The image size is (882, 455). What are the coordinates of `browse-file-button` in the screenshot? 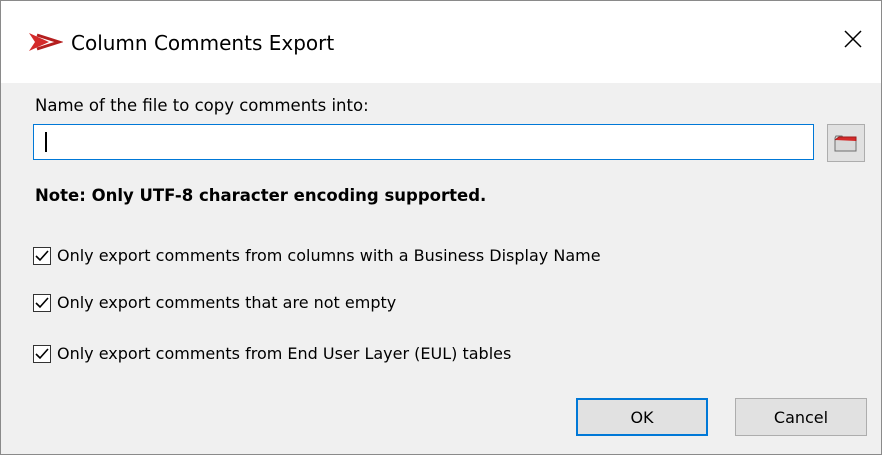 It's located at (846, 143).